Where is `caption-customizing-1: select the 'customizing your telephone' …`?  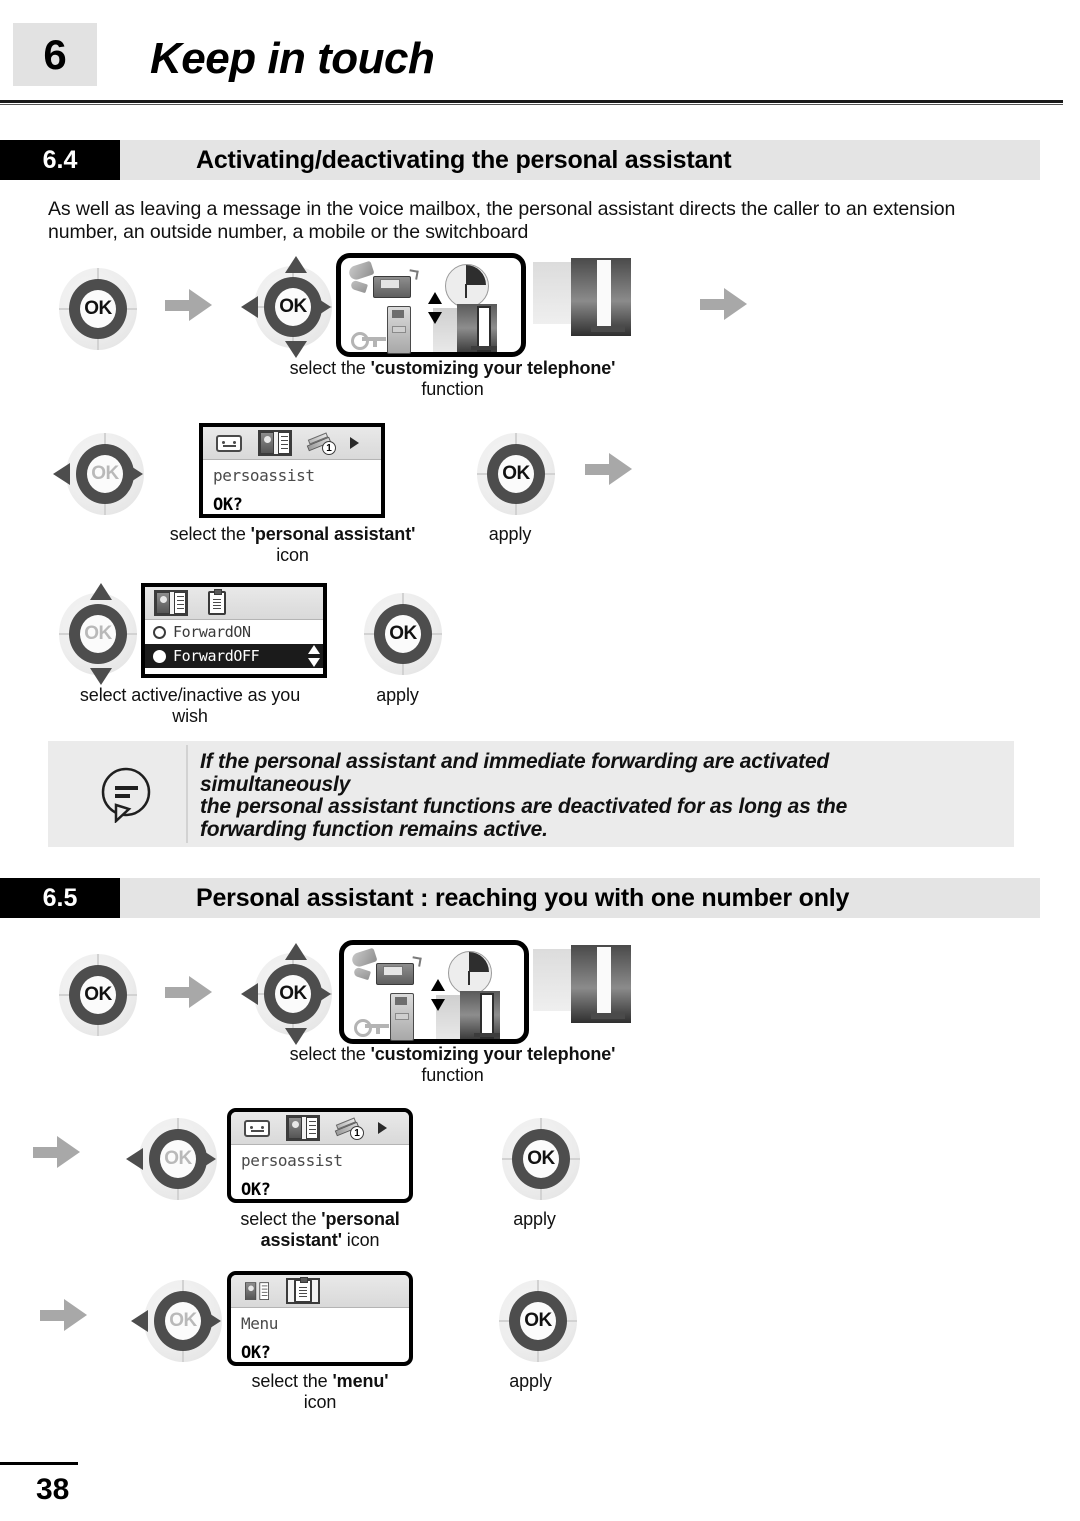 caption-customizing-1: select the 'customizing your telephone' … is located at coordinates (452, 379).